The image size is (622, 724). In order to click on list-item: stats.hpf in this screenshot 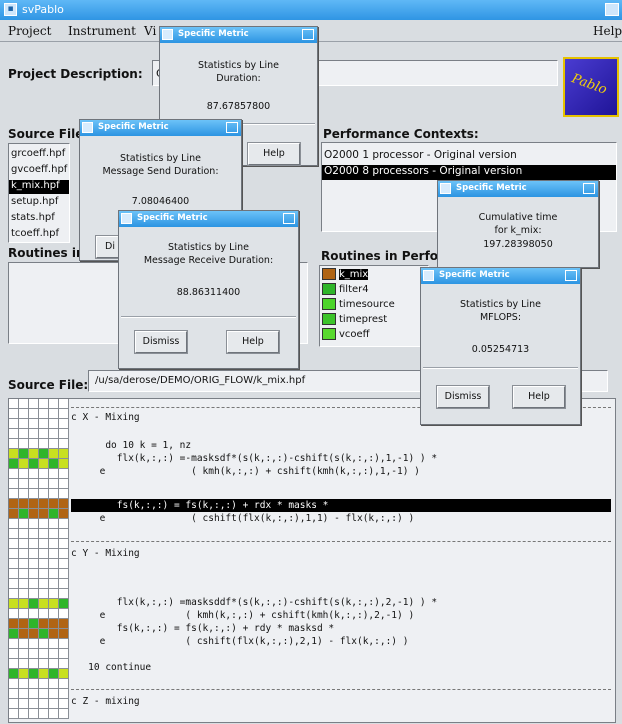, I will do `click(33, 219)`.